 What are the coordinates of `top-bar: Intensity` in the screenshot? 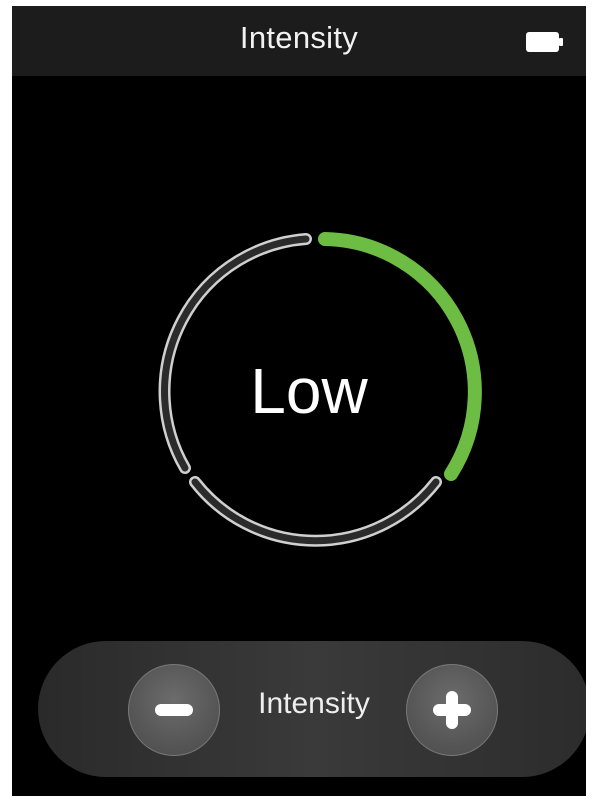 It's located at (299, 41).